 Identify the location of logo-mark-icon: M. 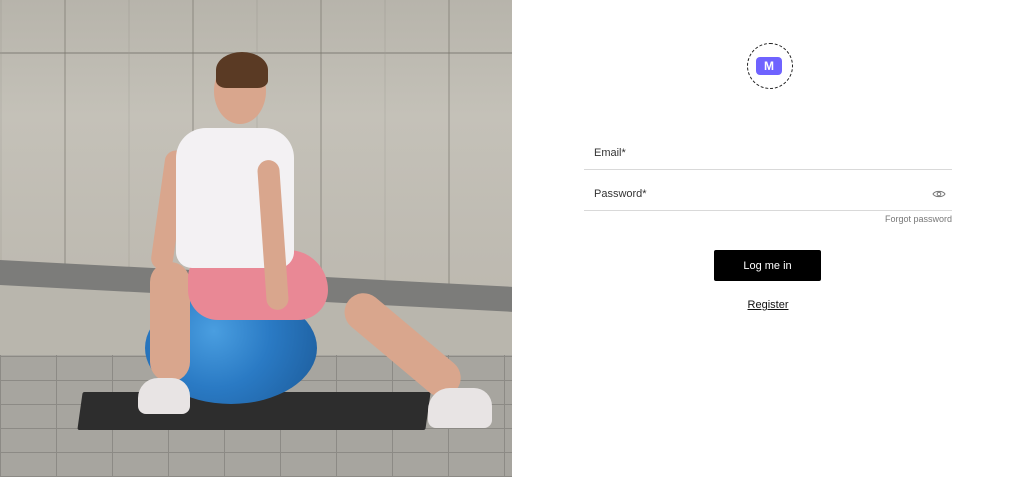
(769, 66).